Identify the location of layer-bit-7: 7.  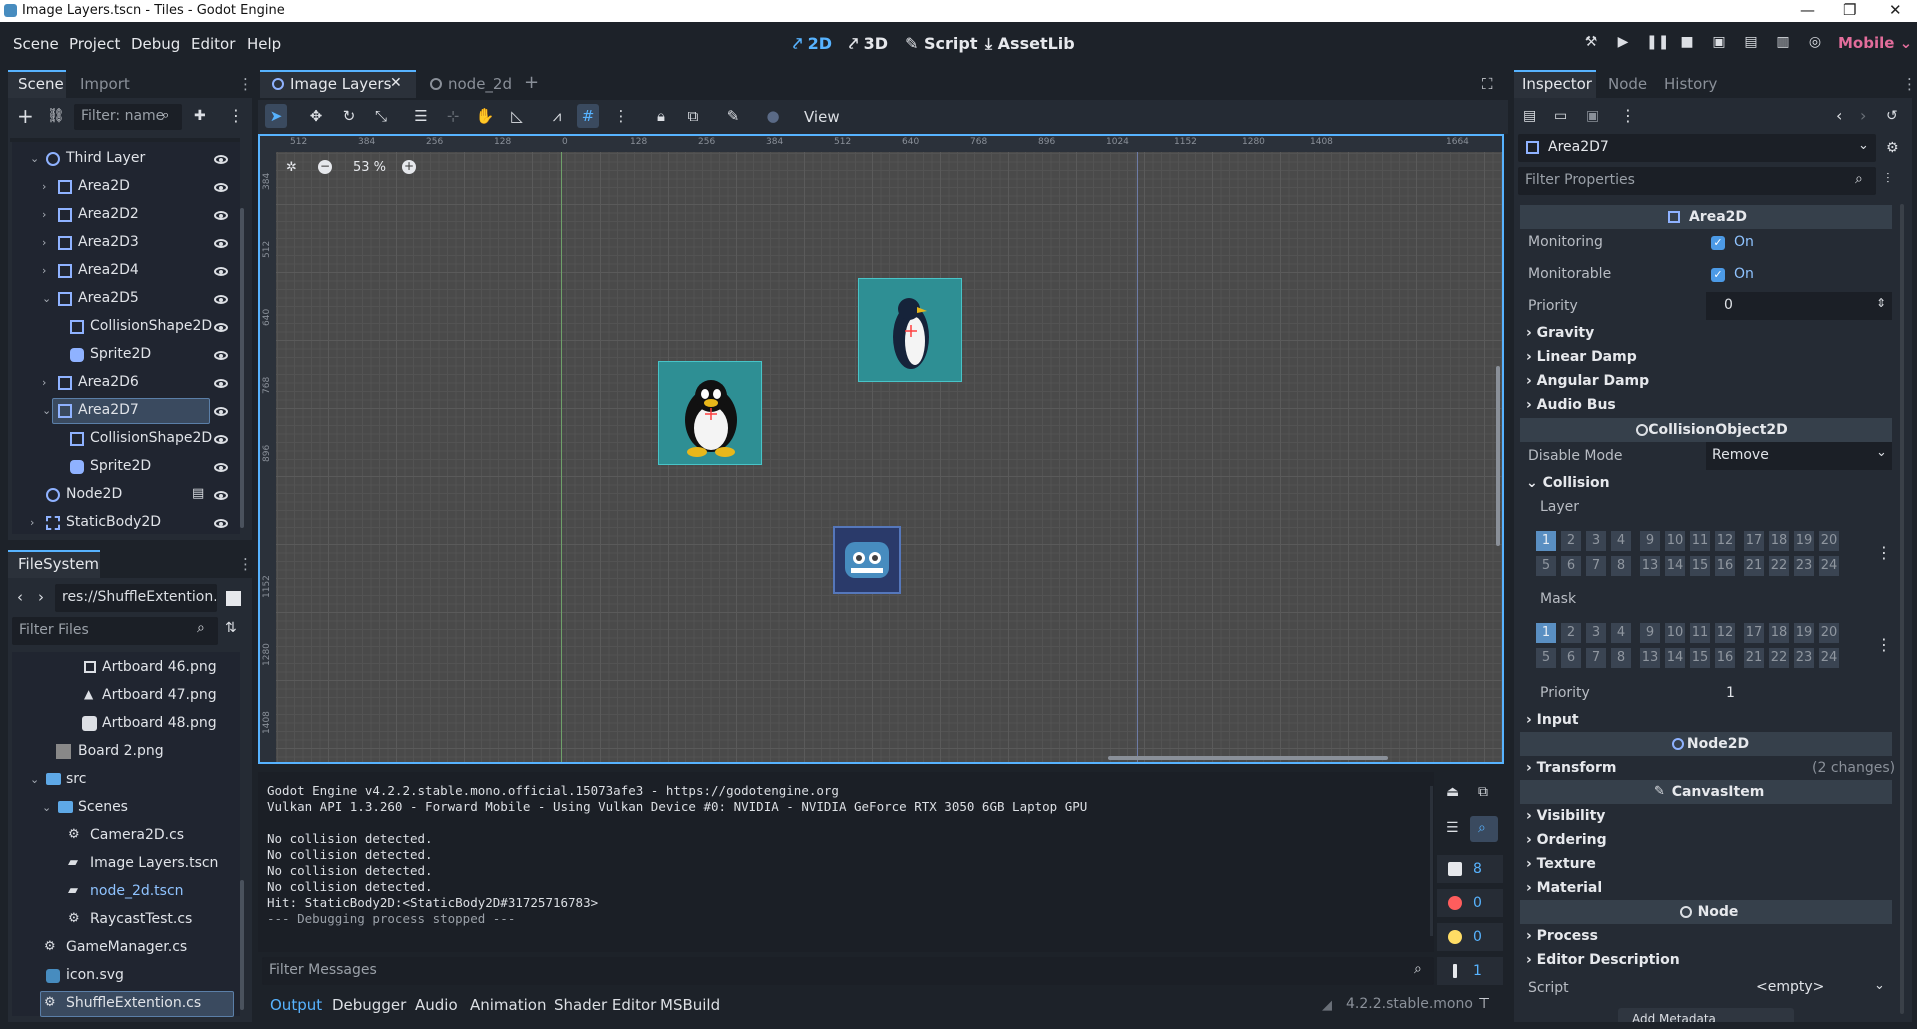
(1596, 566).